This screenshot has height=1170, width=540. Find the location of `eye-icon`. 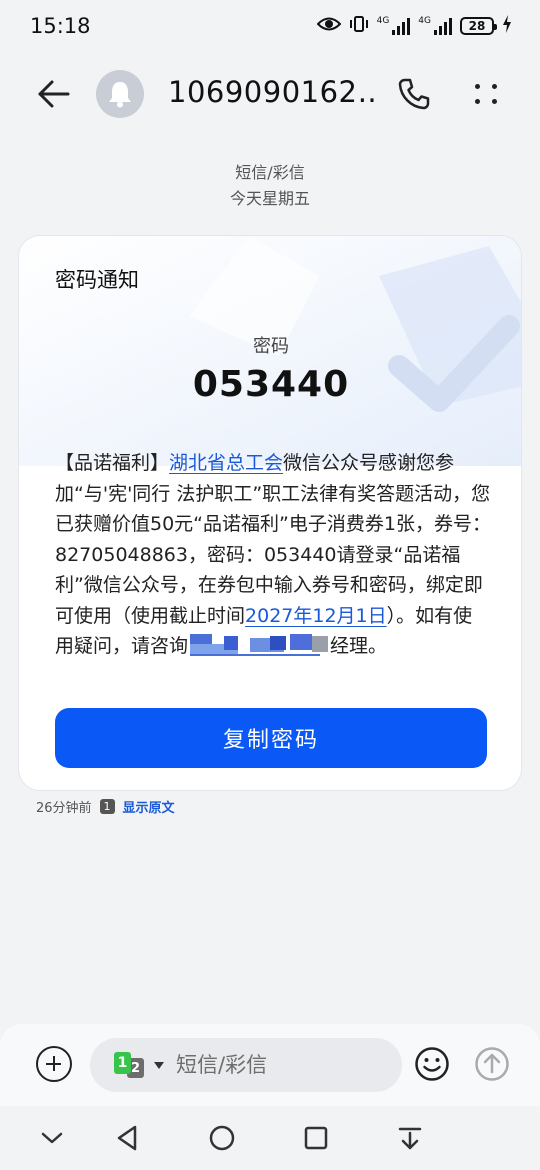

eye-icon is located at coordinates (329, 26).